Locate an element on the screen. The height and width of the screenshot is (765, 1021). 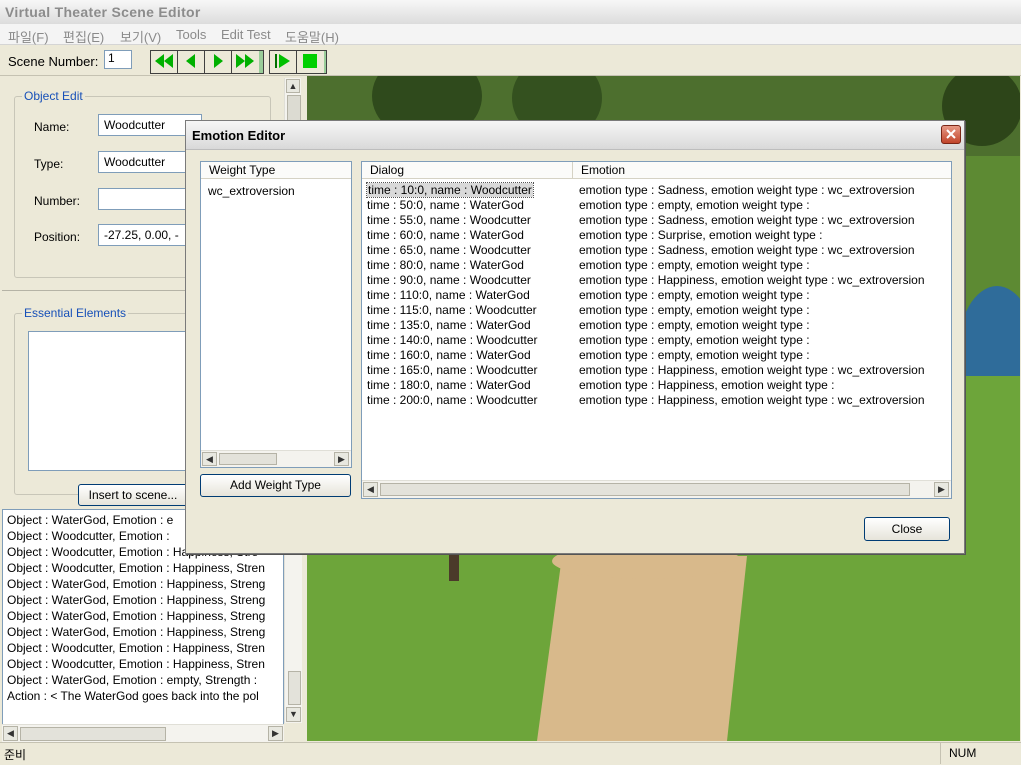
dialog-cell: time : 80:0, name : WaterGod is located at coordinates (445, 265).